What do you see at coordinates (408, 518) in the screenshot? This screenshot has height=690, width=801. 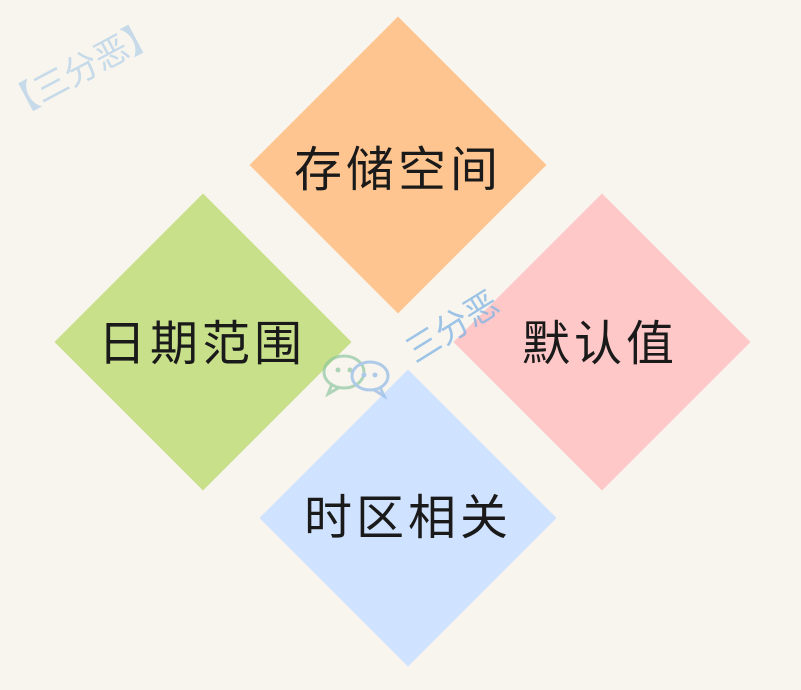 I see `label-bottom: 时区相关` at bounding box center [408, 518].